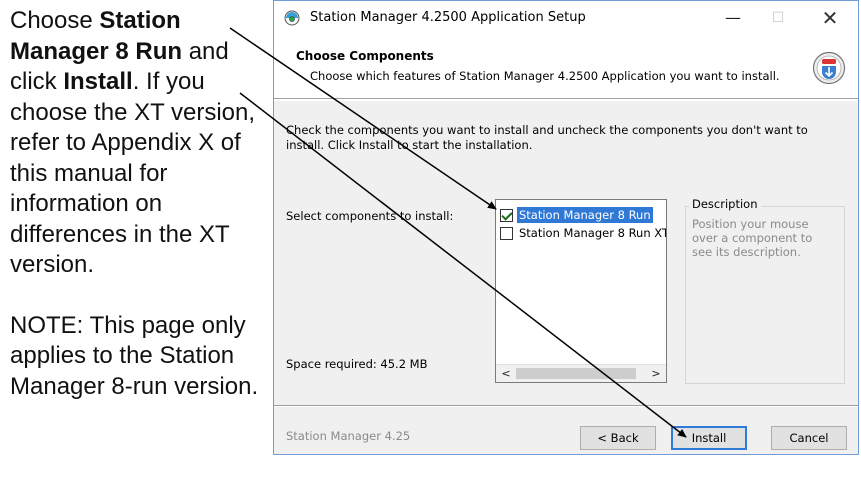  Describe the element at coordinates (566, 99) in the screenshot. I see `header-divider` at that location.